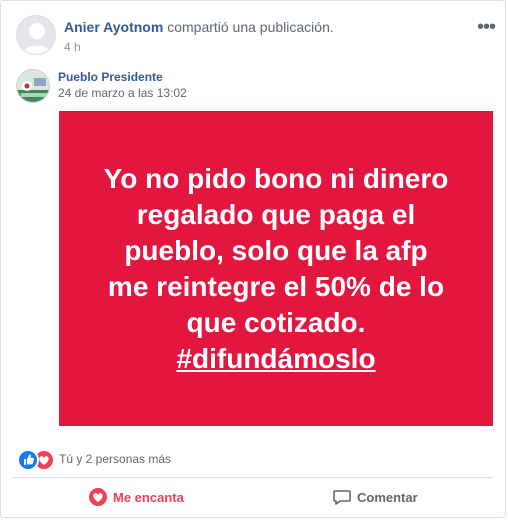 This screenshot has height=520, width=508. I want to click on comment-icon, so click(342, 497).